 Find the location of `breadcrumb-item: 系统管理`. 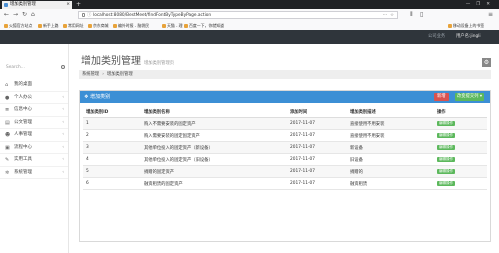

breadcrumb-item: 系统管理 is located at coordinates (90, 74).